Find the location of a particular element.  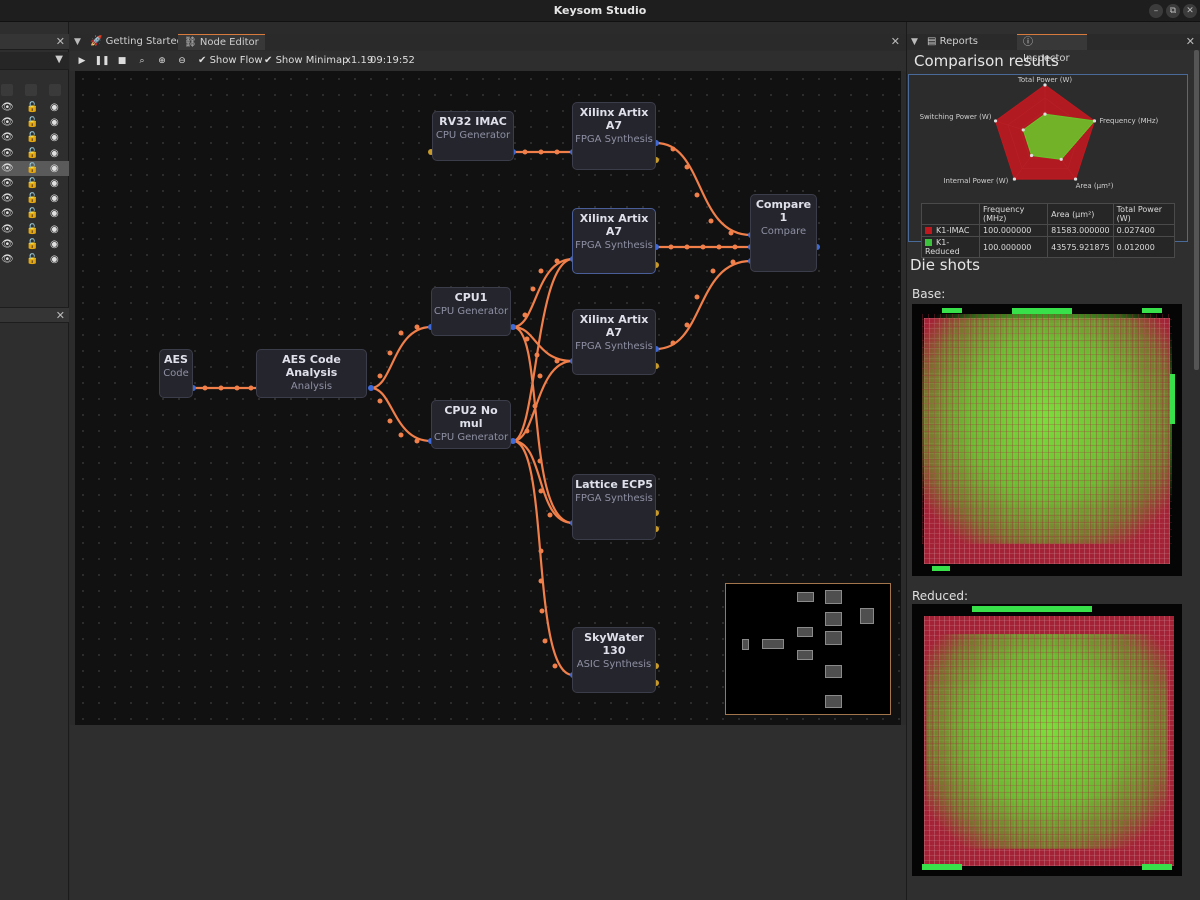

tab-inspector: ⓘ Inspector is located at coordinates (1052, 49).